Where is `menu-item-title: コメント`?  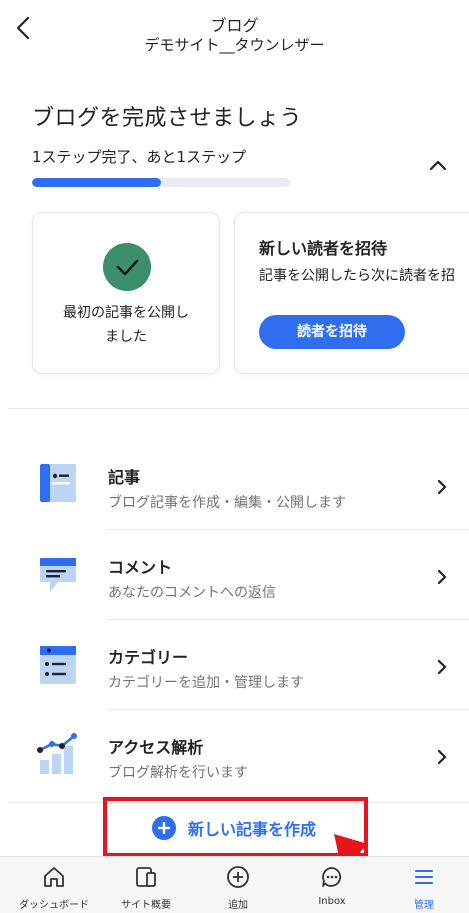 menu-item-title: コメント is located at coordinates (140, 567).